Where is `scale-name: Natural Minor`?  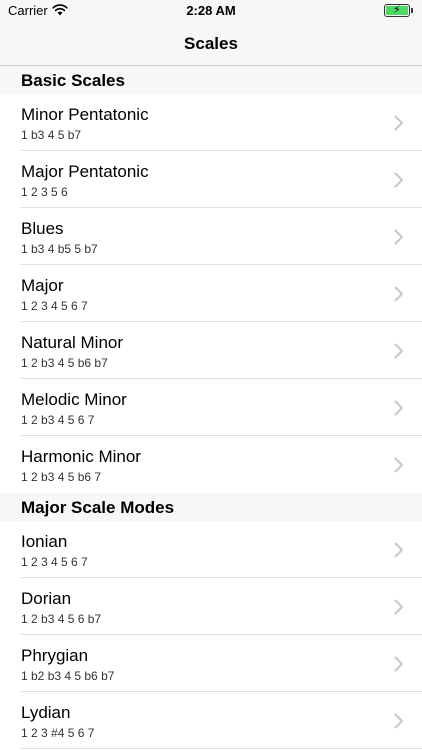
scale-name: Natural Minor is located at coordinates (72, 342).